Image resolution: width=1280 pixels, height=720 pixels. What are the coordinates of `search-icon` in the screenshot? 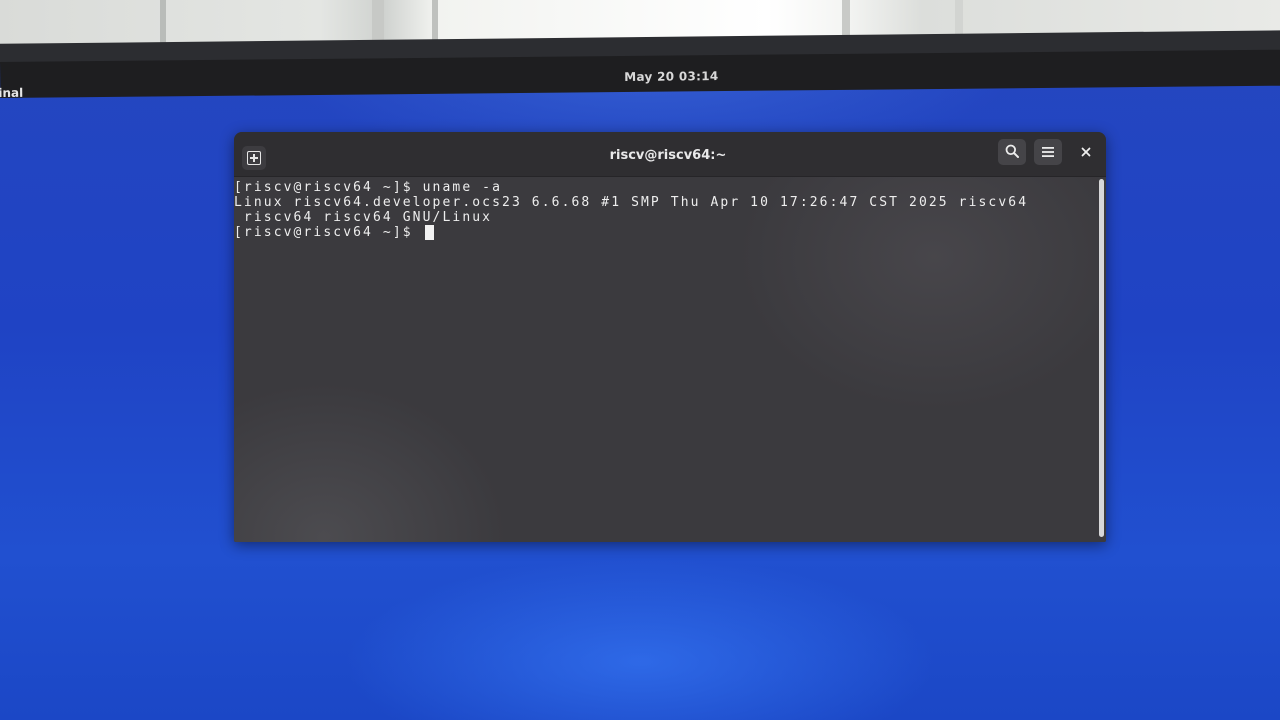 It's located at (1012, 151).